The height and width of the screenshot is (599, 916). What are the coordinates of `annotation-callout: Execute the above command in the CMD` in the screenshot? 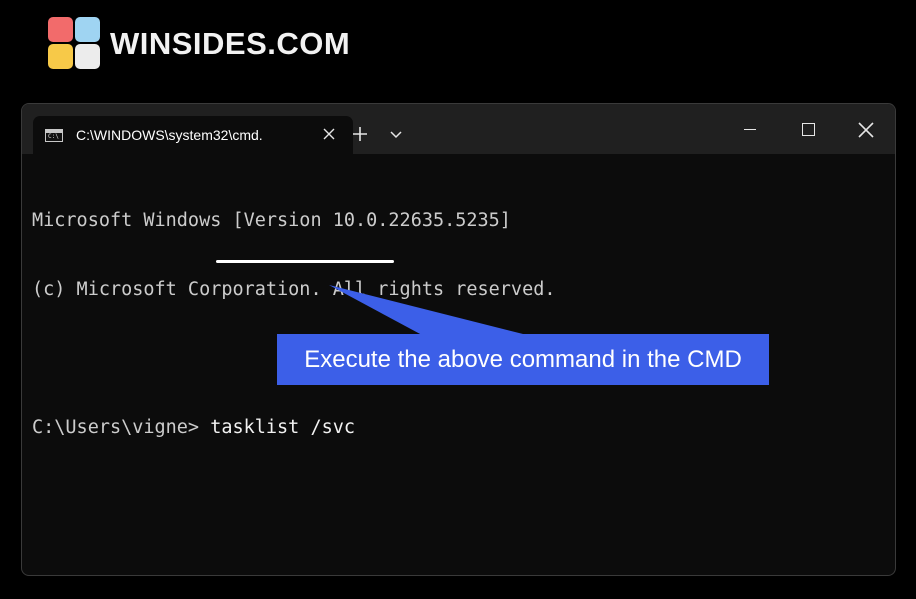 It's located at (523, 359).